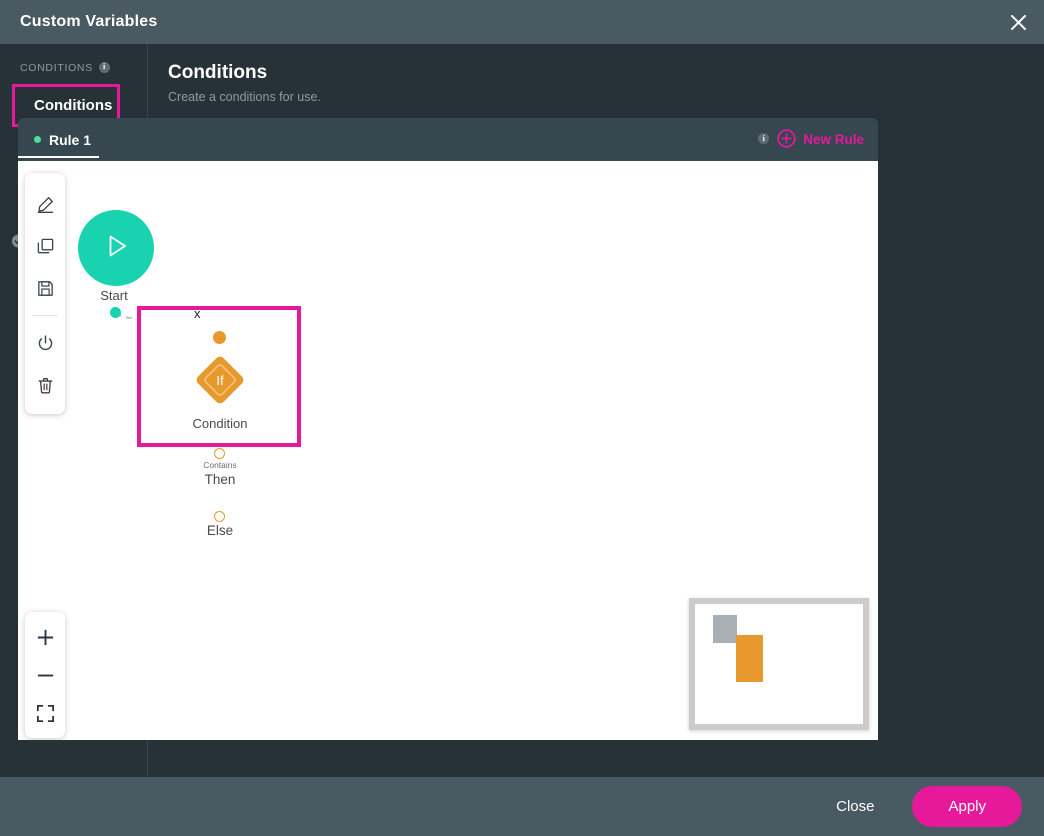 This screenshot has height=836, width=1044. What do you see at coordinates (219, 337) in the screenshot?
I see `condition-input-port` at bounding box center [219, 337].